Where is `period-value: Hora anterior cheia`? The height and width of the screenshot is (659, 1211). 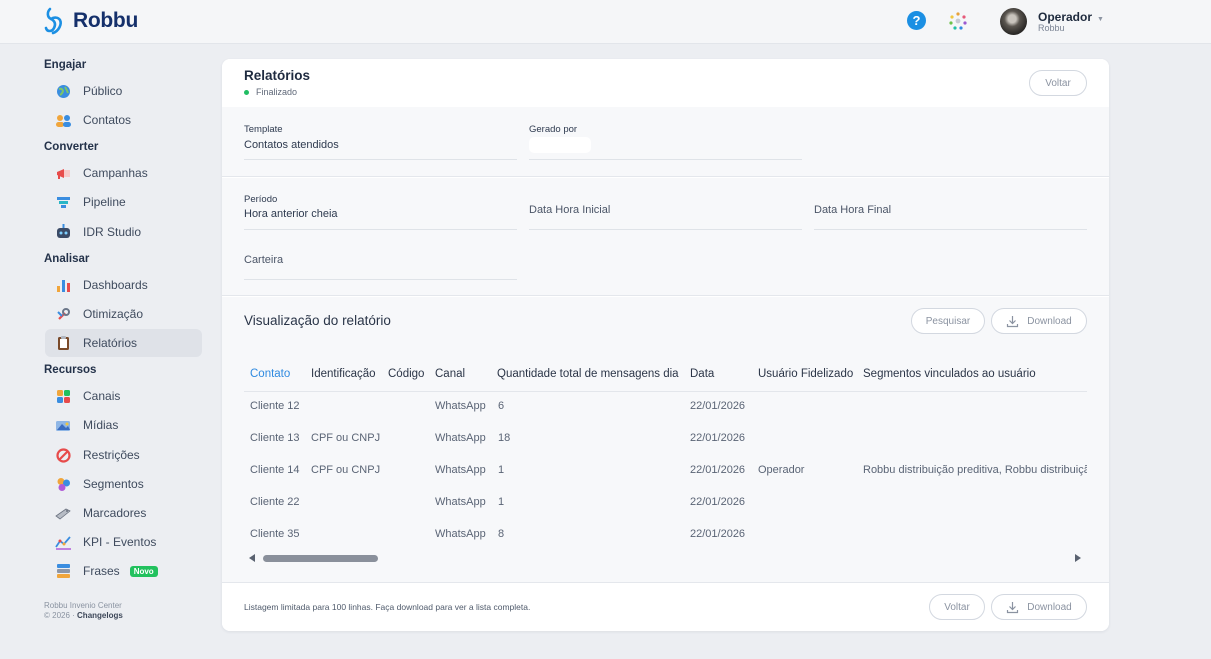 period-value: Hora anterior cheia is located at coordinates (291, 214).